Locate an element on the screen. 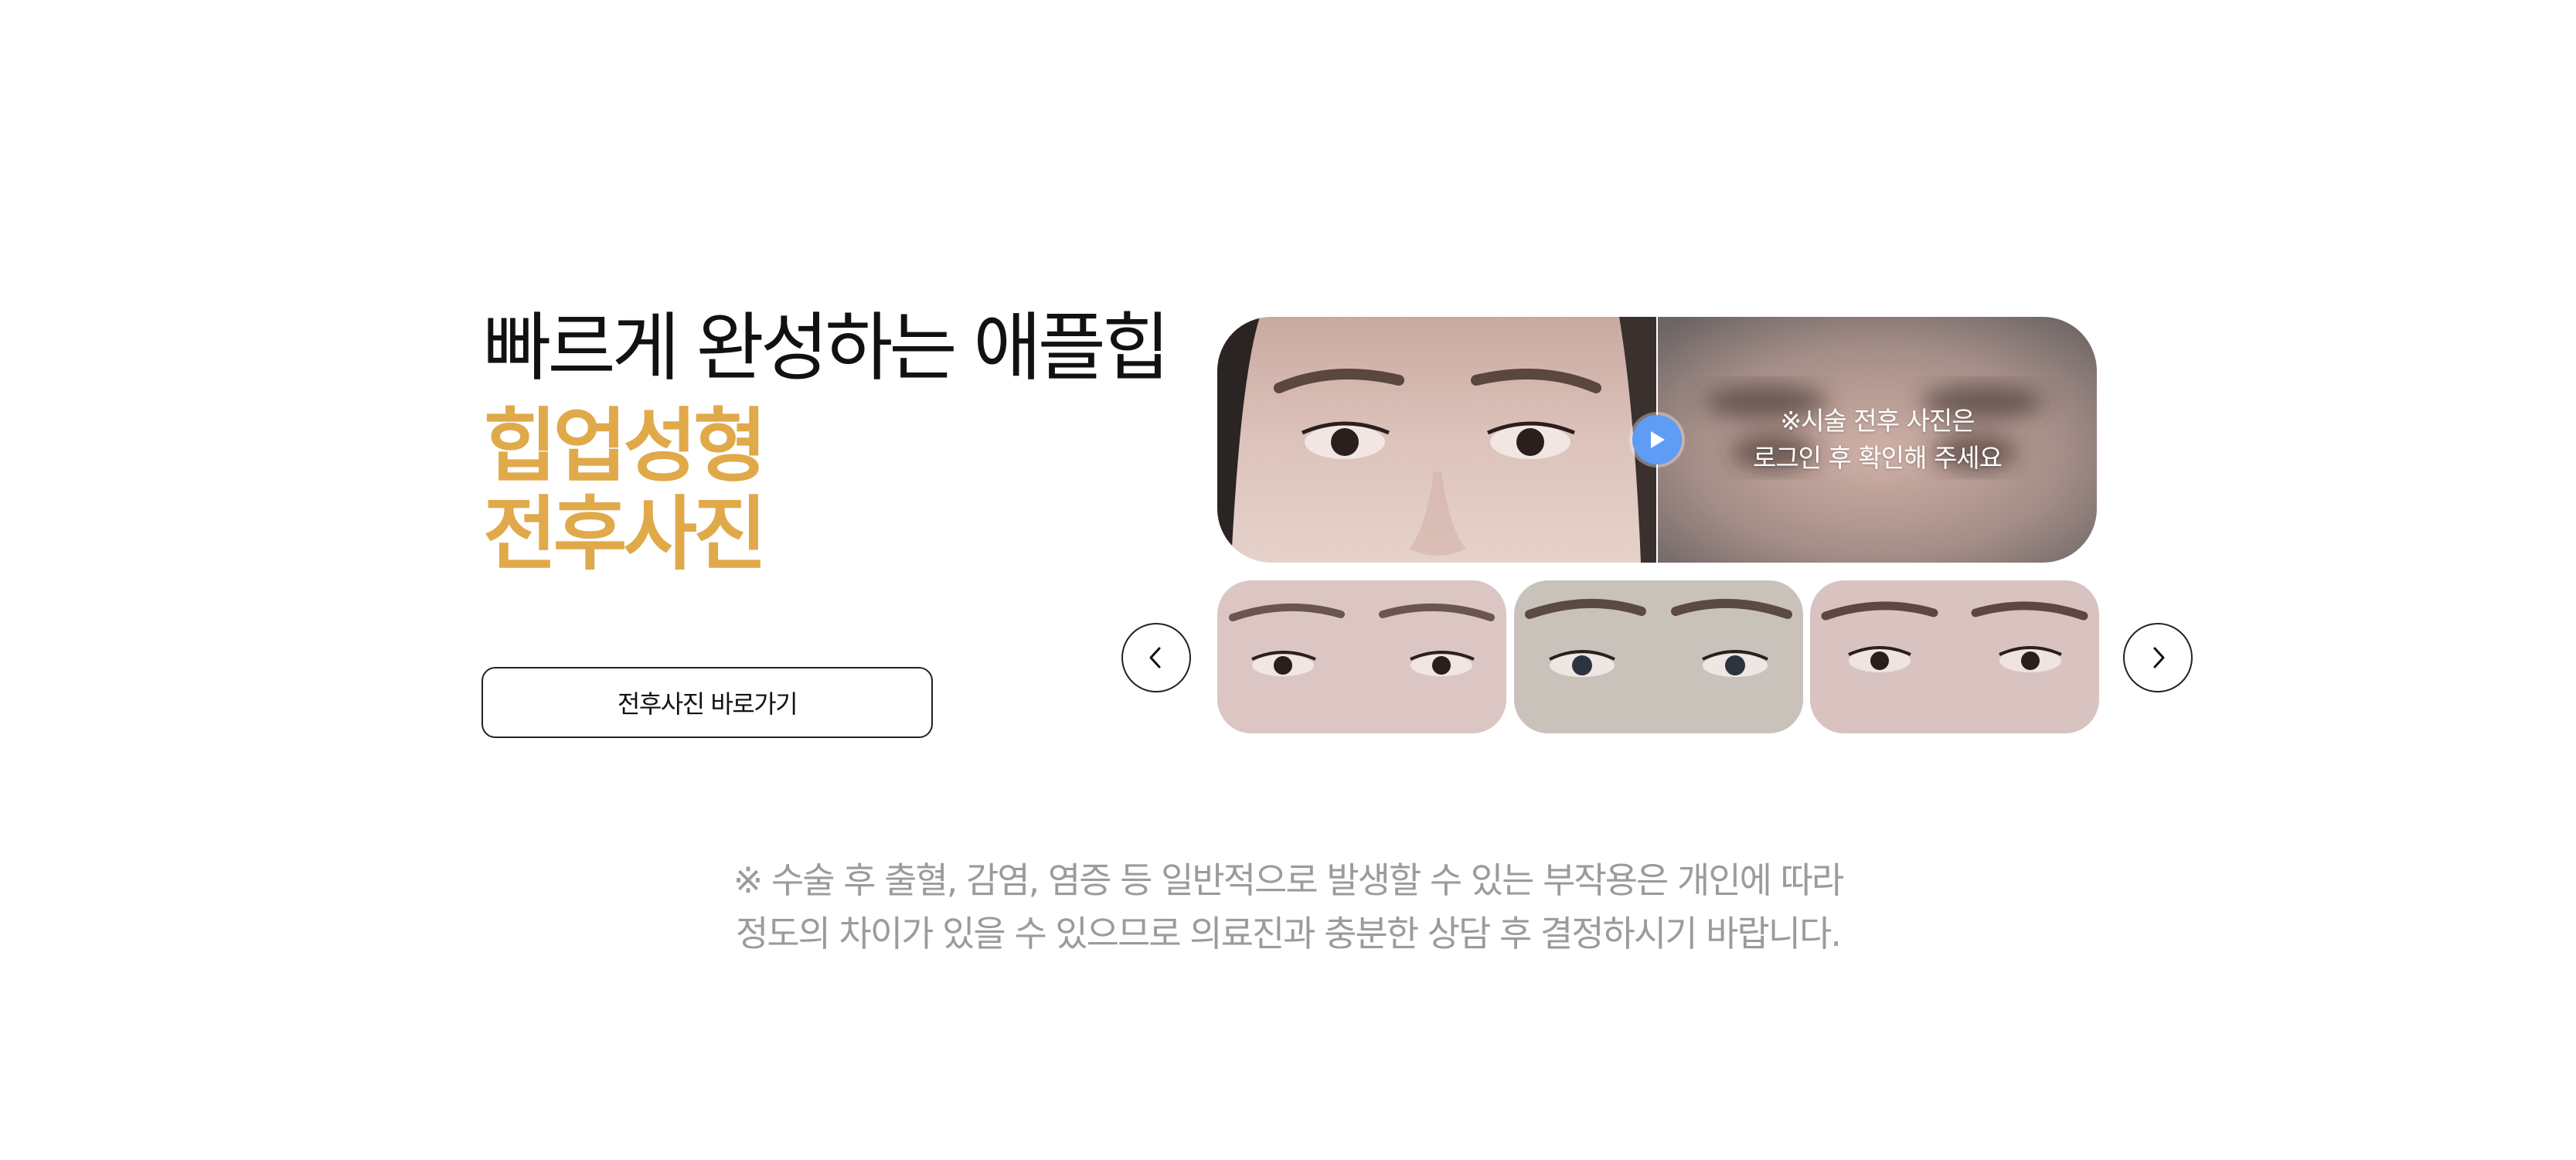 Image resolution: width=2576 pixels, height=1160 pixels. prev-slide-button is located at coordinates (1156, 657).